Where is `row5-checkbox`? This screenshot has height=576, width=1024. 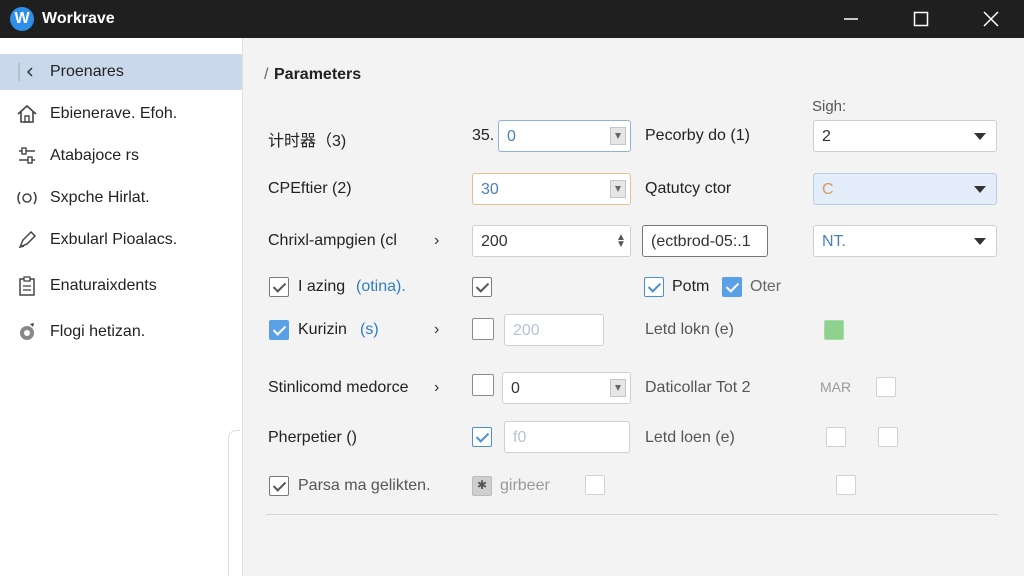 row5-checkbox is located at coordinates (279, 330).